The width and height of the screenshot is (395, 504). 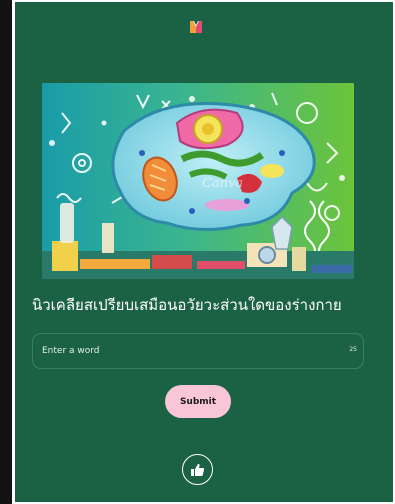 I want to click on answer-input, so click(x=198, y=351).